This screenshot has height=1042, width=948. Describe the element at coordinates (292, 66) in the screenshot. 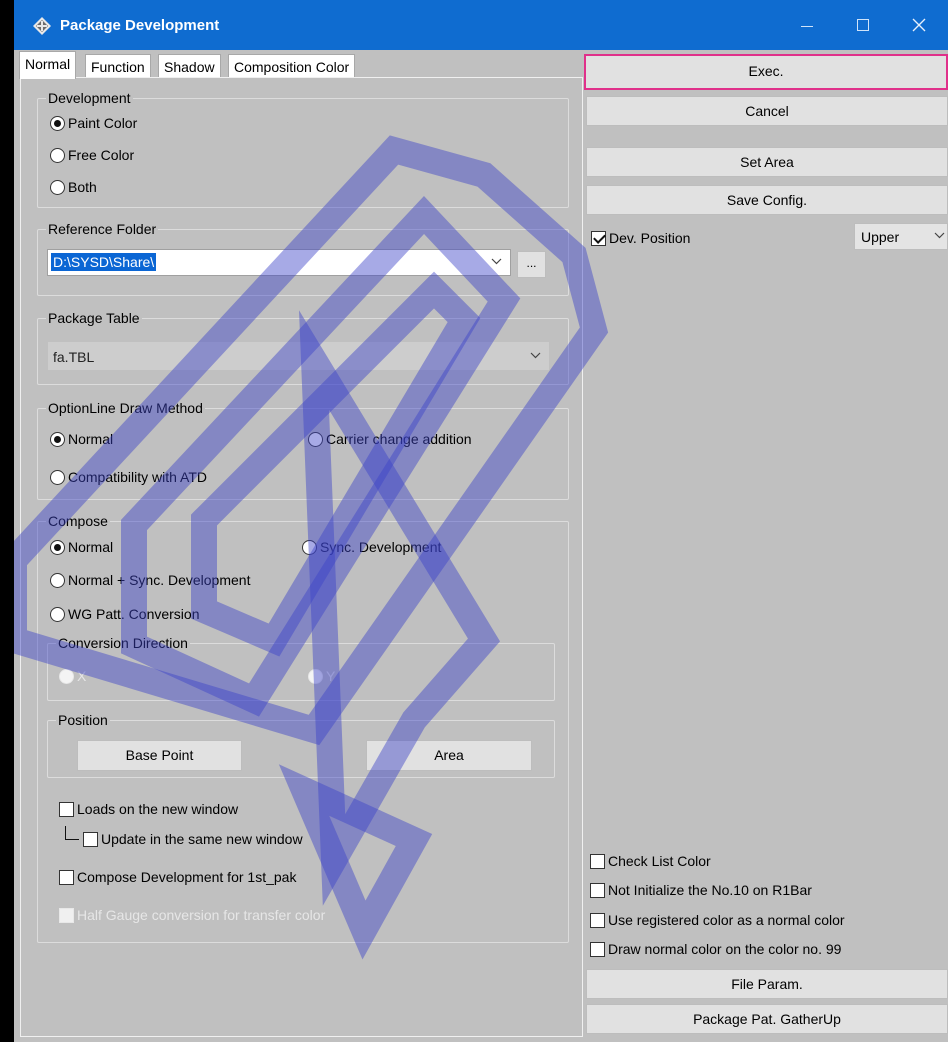

I see `tab-composition-color: Composition Color` at that location.